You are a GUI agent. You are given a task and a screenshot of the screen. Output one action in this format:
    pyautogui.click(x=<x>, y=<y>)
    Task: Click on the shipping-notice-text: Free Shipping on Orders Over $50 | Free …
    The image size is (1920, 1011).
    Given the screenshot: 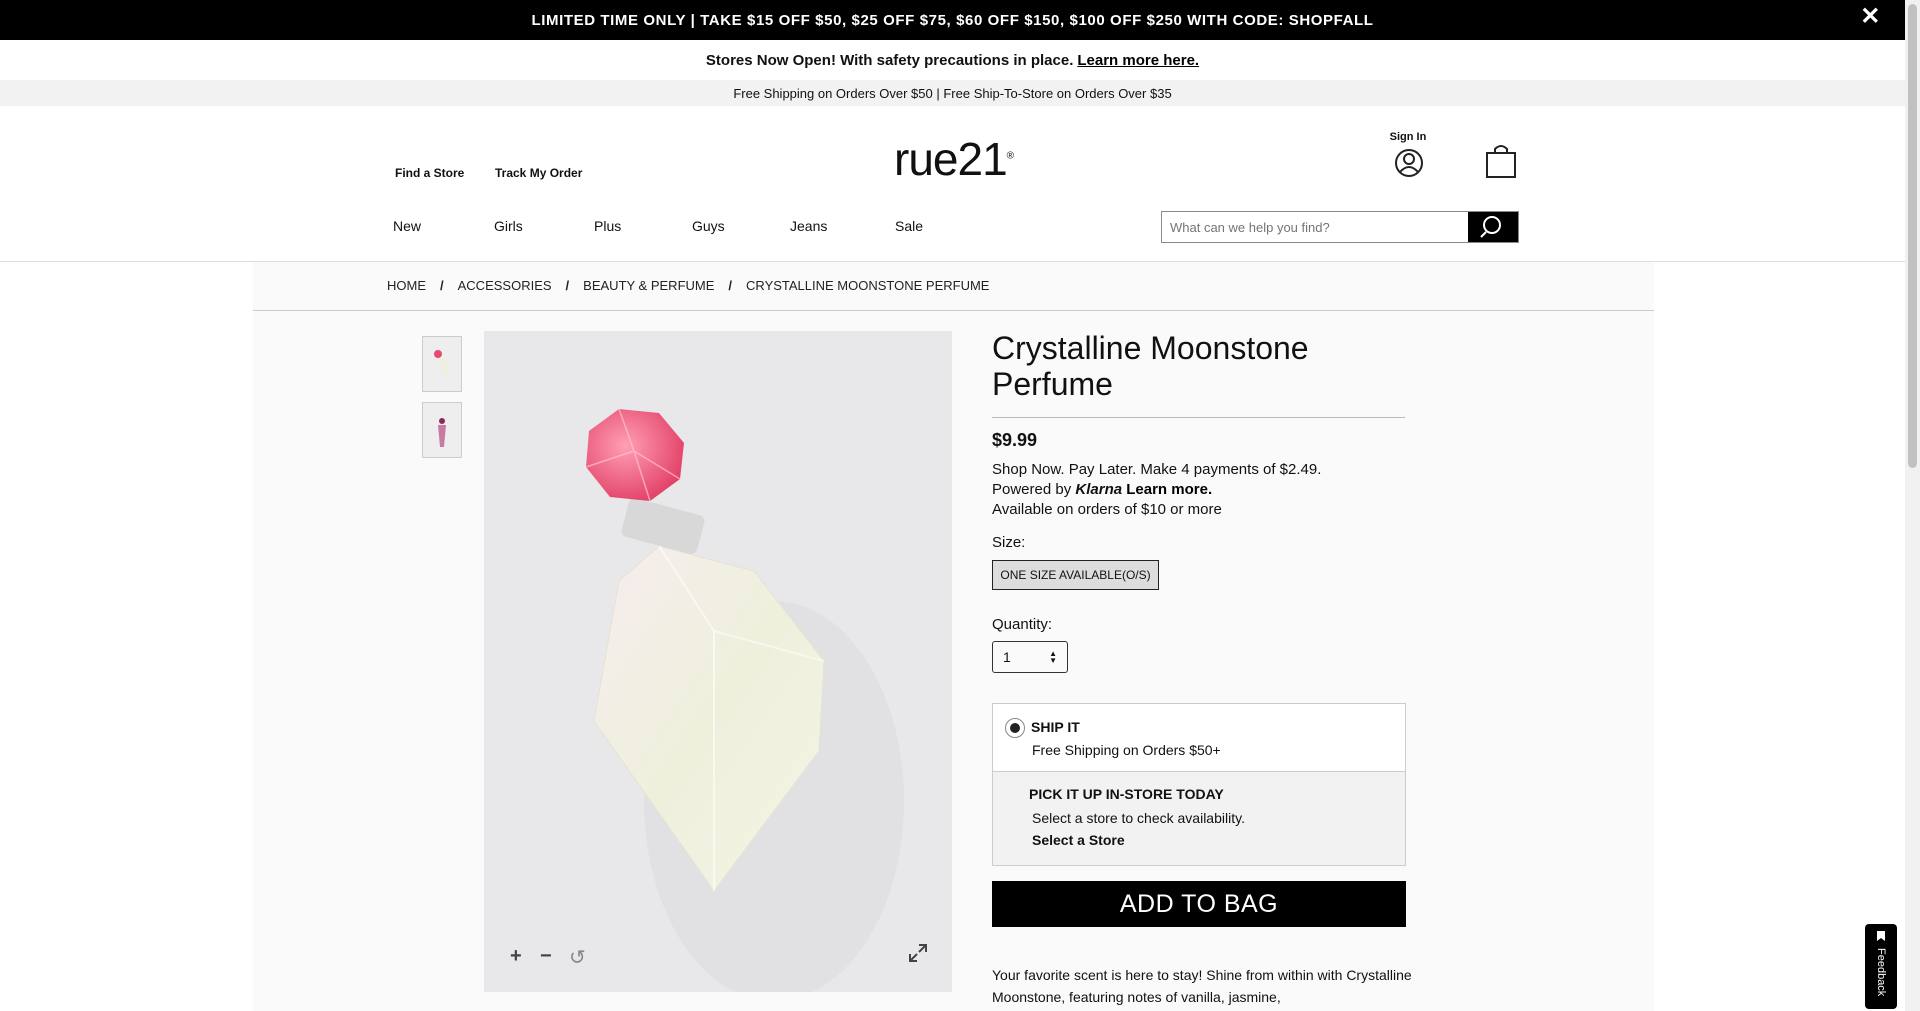 What is the action you would take?
    pyautogui.click(x=952, y=93)
    